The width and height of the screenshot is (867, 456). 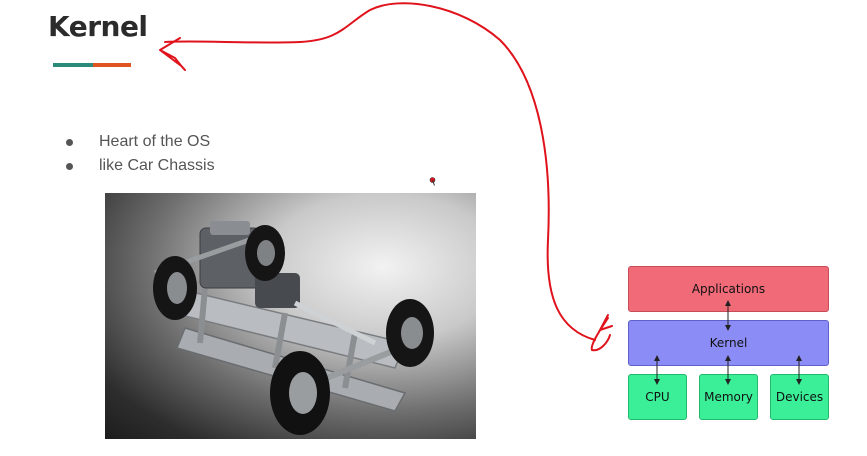 I want to click on title-underline-teal, so click(x=73, y=65).